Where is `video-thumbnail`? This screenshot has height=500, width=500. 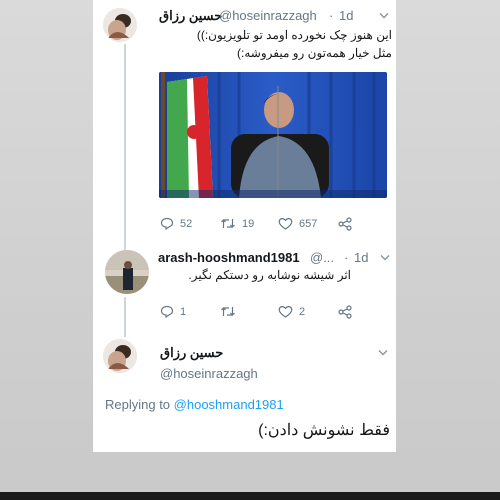 video-thumbnail is located at coordinates (273, 135).